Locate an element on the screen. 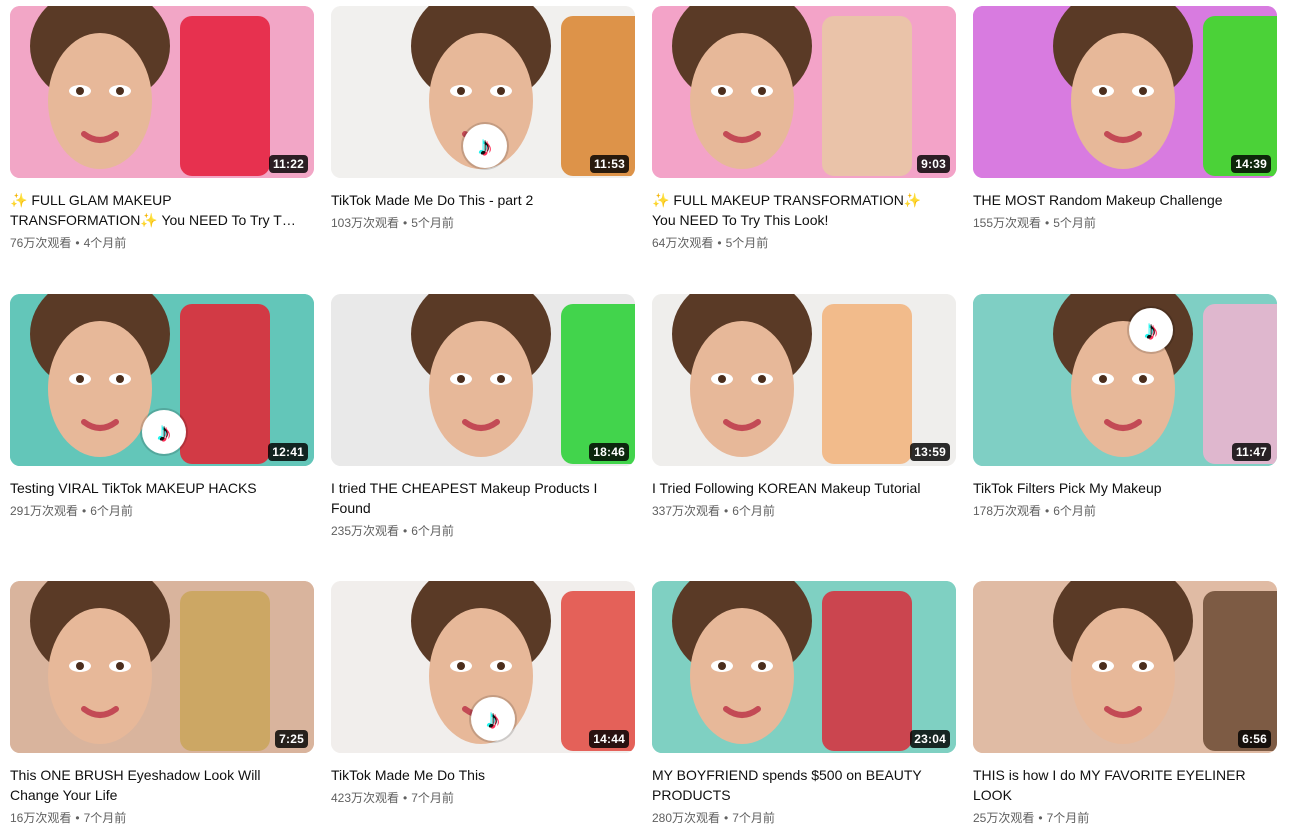 The height and width of the screenshot is (837, 1297). video-thumbnail: 14:39 is located at coordinates (1125, 92).